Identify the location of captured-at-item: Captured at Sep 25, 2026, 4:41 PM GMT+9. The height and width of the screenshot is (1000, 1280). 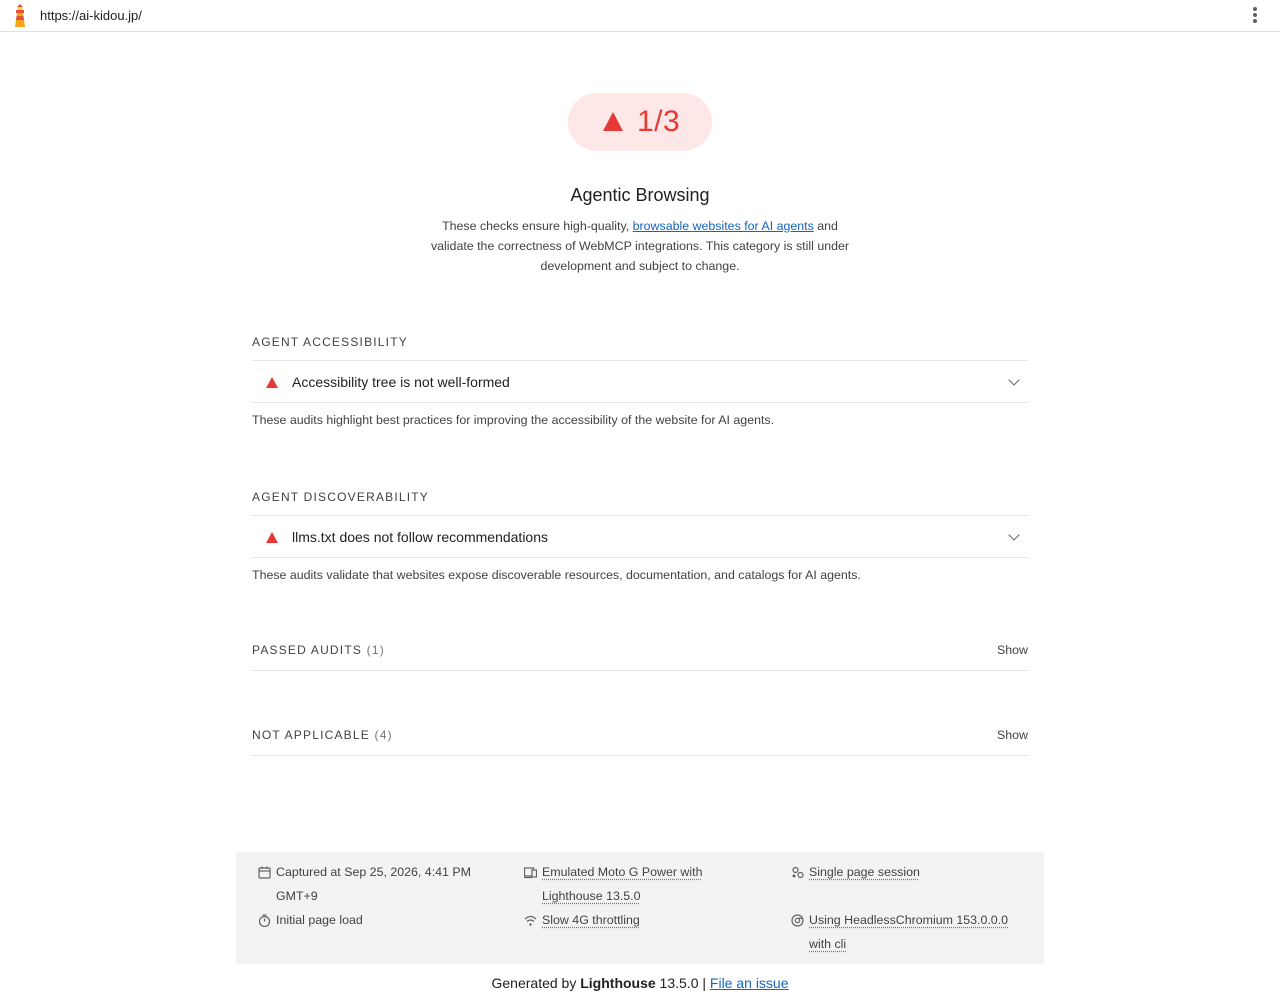
(373, 884).